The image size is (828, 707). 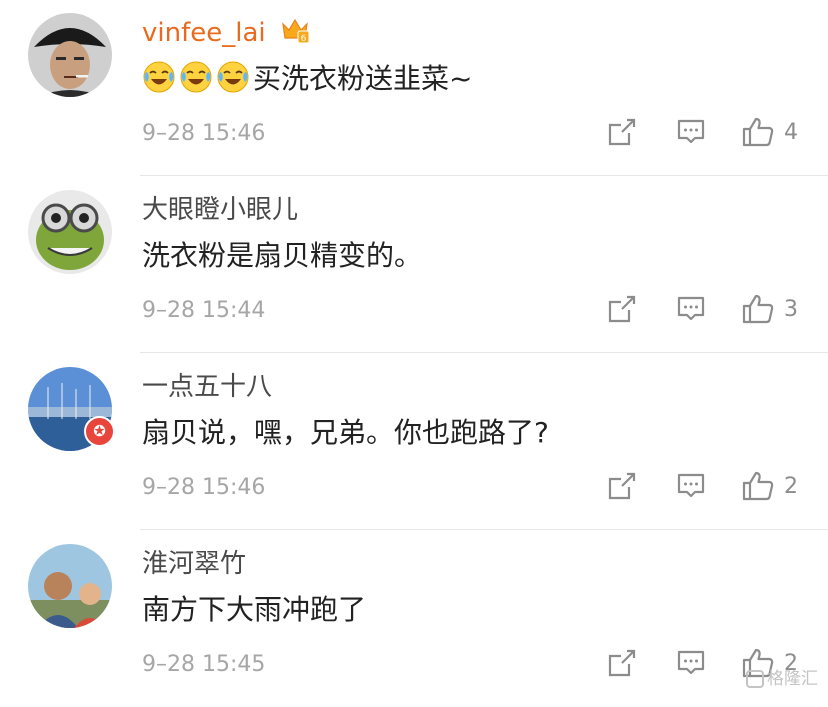 I want to click on comment-body: 洗衣粉是扇贝精变的。, so click(x=282, y=255).